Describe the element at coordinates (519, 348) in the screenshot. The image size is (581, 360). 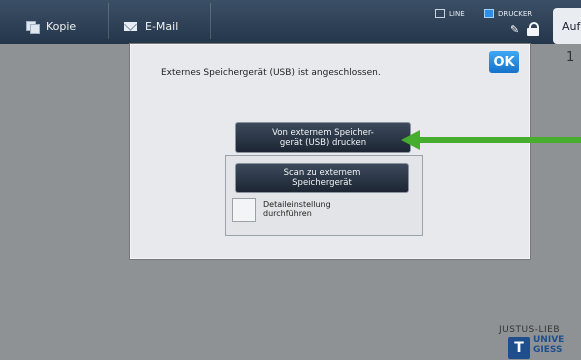
I see `university-logo-icon: T` at that location.